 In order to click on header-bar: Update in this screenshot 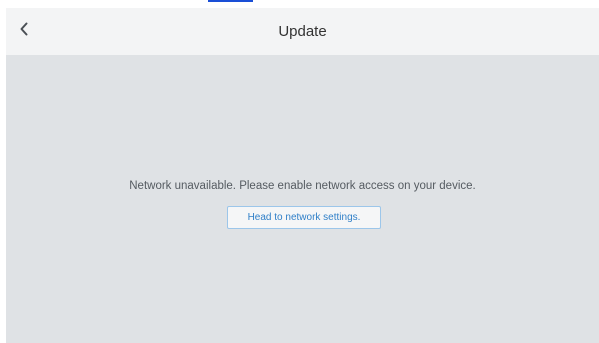, I will do `click(302, 31)`.